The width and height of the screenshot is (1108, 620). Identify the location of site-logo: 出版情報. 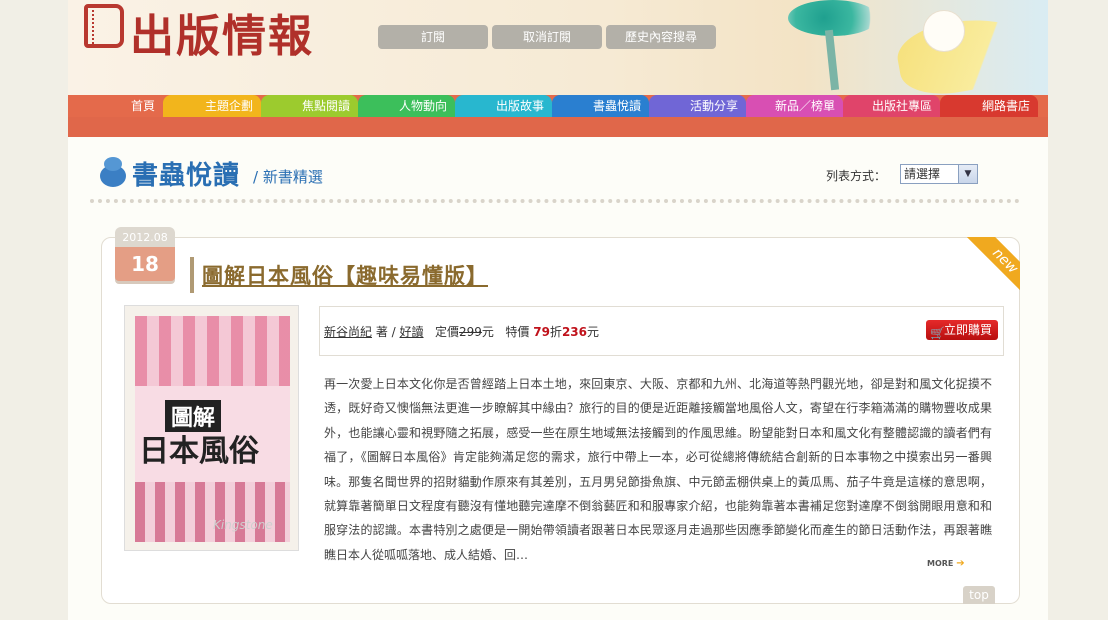
(222, 32).